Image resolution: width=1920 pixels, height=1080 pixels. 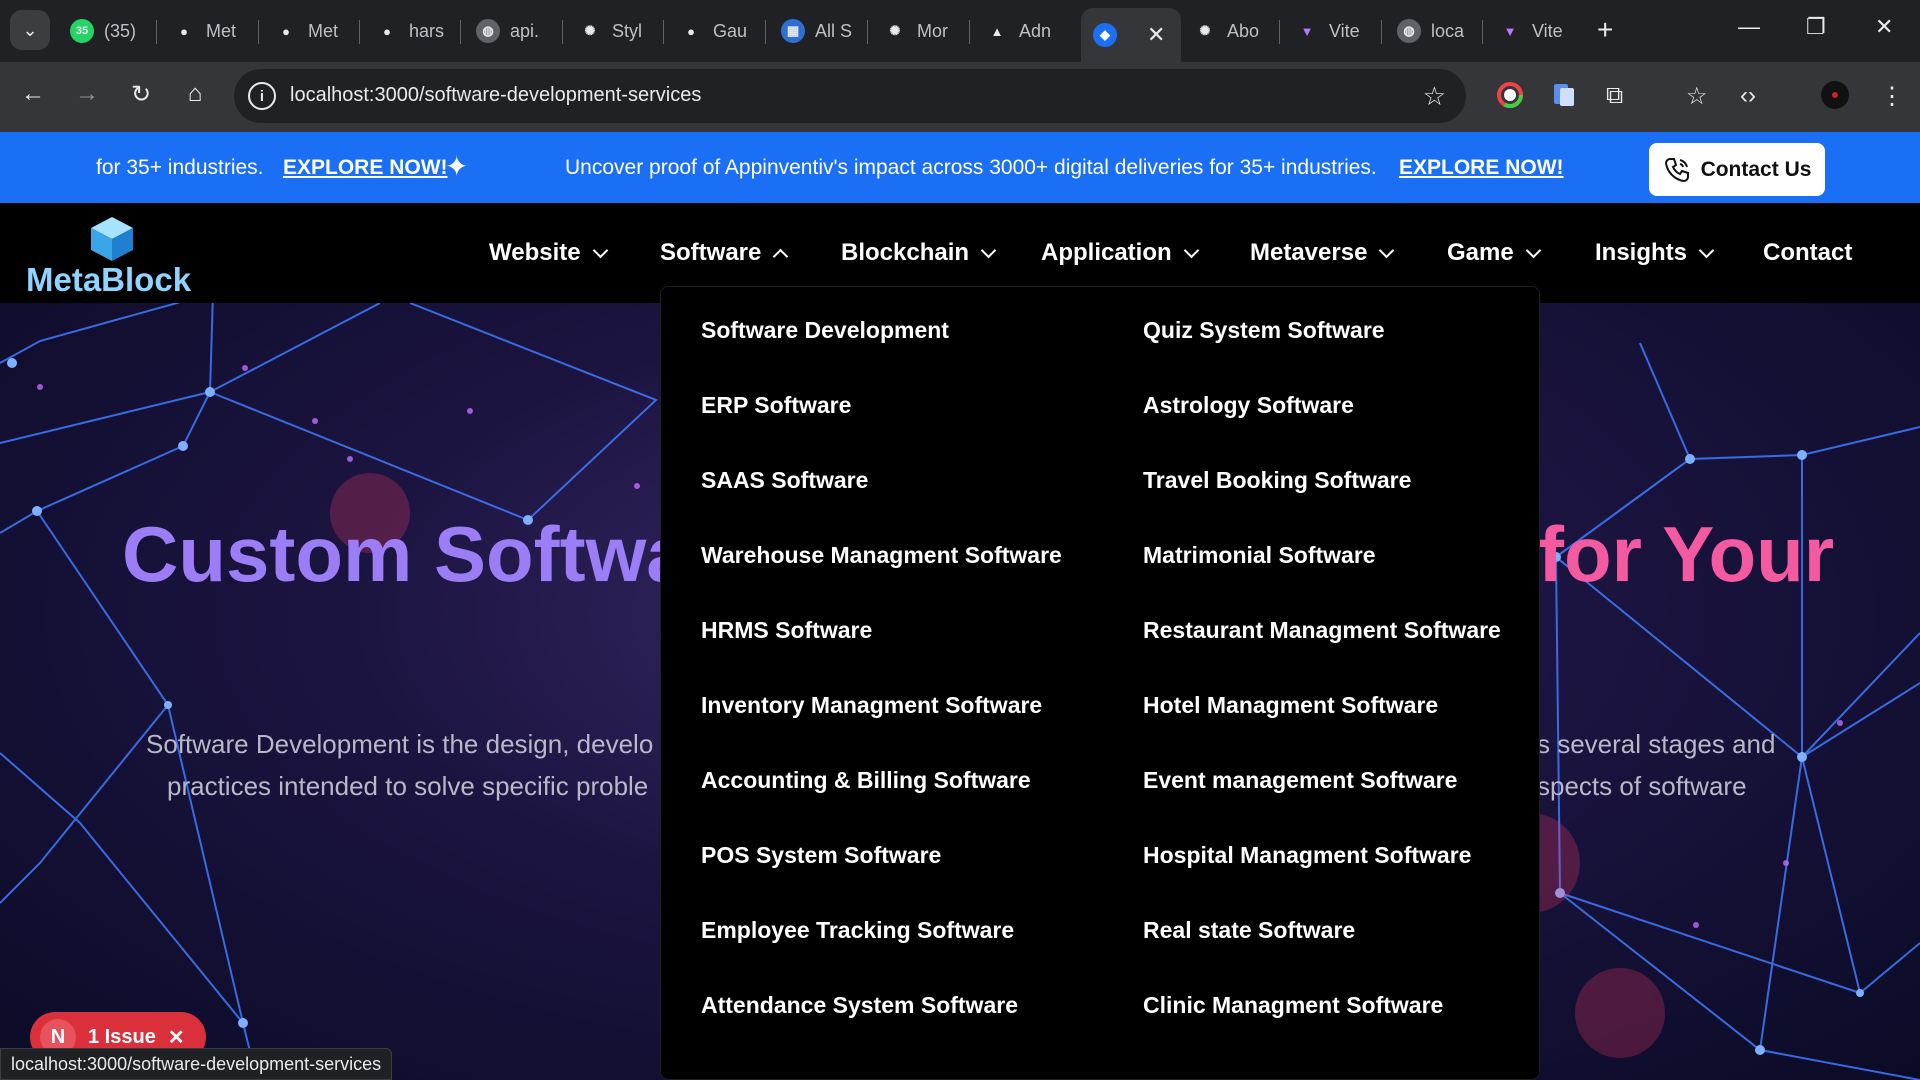 I want to click on tab-title: Met, so click(x=323, y=30).